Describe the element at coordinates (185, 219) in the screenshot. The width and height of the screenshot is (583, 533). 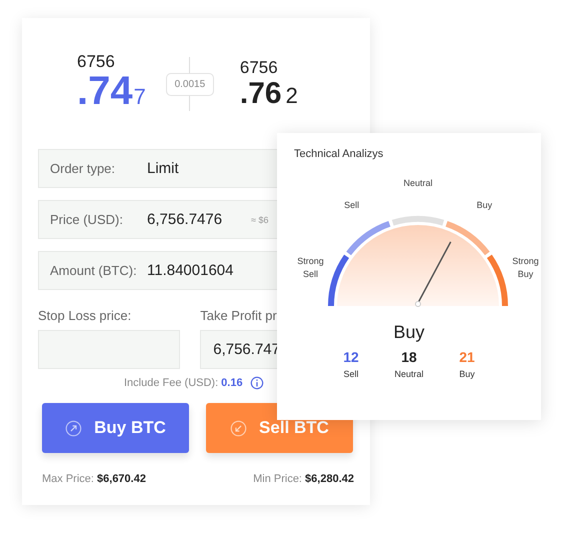
I see `field-value: 6,756.7476` at that location.